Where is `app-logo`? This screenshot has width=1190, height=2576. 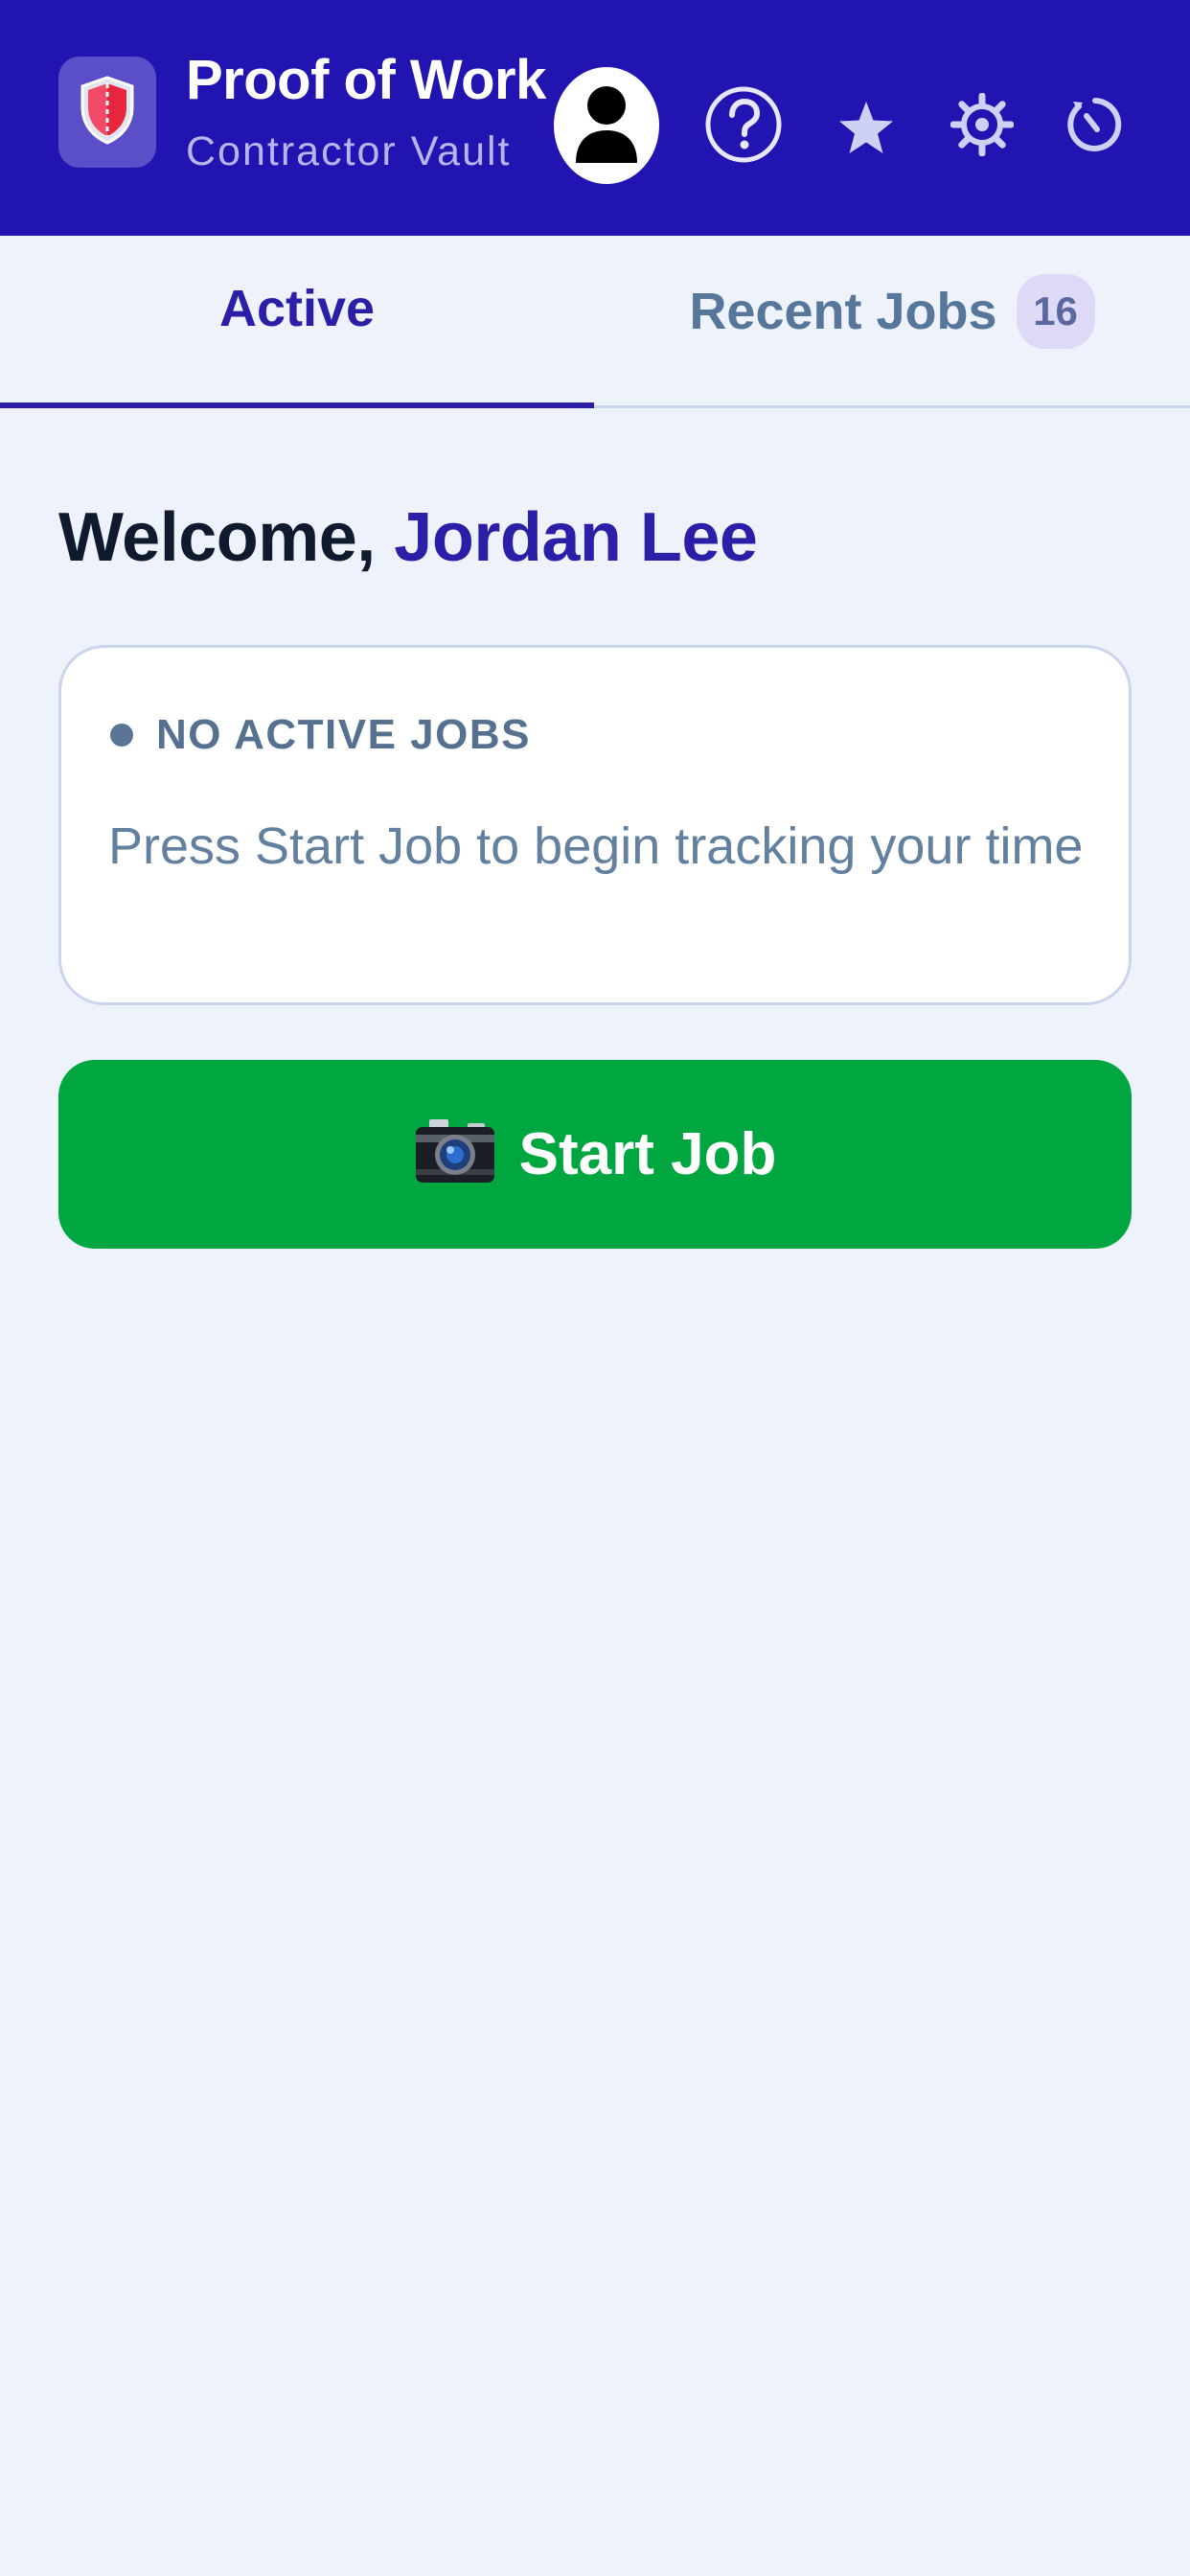
app-logo is located at coordinates (107, 112).